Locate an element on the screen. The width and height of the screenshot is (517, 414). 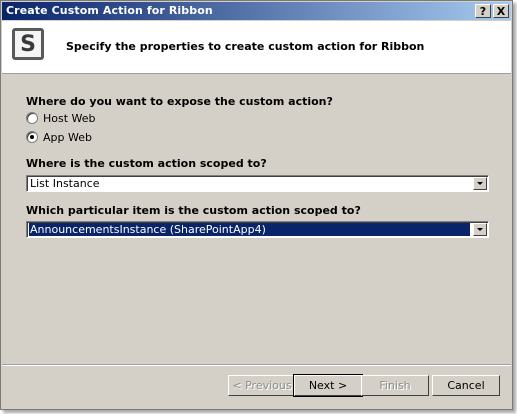
host-web-radio-option: Host Web is located at coordinates (61, 118).